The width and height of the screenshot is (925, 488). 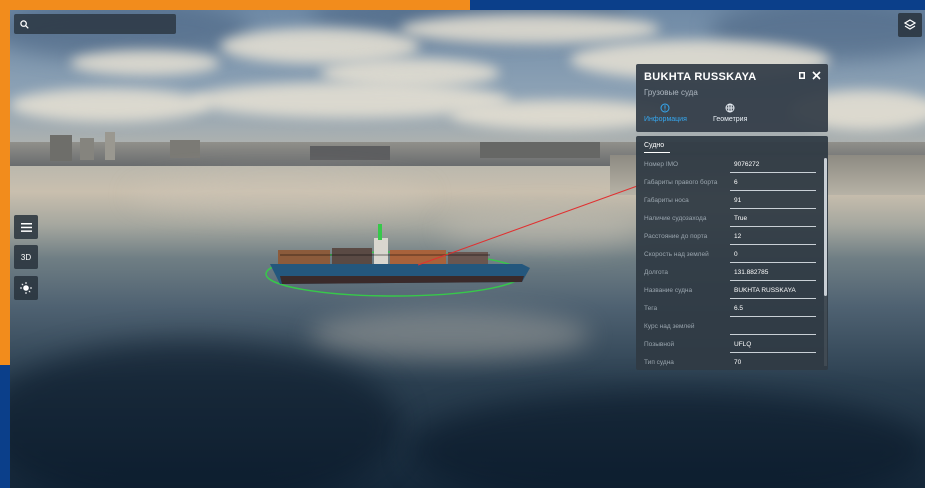 What do you see at coordinates (665, 108) in the screenshot?
I see `info-icon` at bounding box center [665, 108].